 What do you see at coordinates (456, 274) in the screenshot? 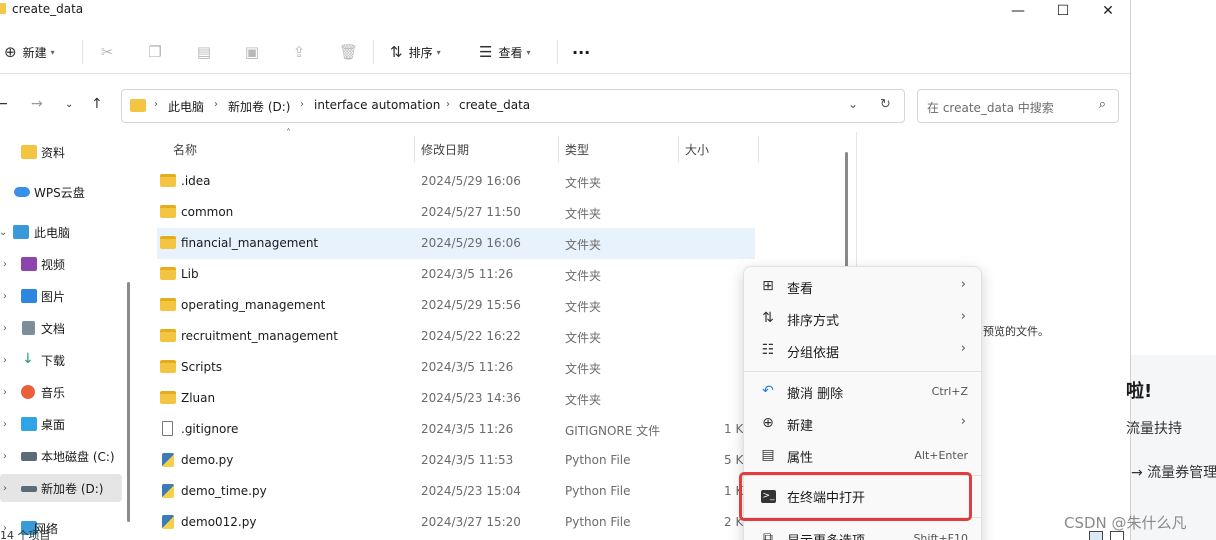
I see `file-row: Lib 2024/3/5 11:26 文件夹` at bounding box center [456, 274].